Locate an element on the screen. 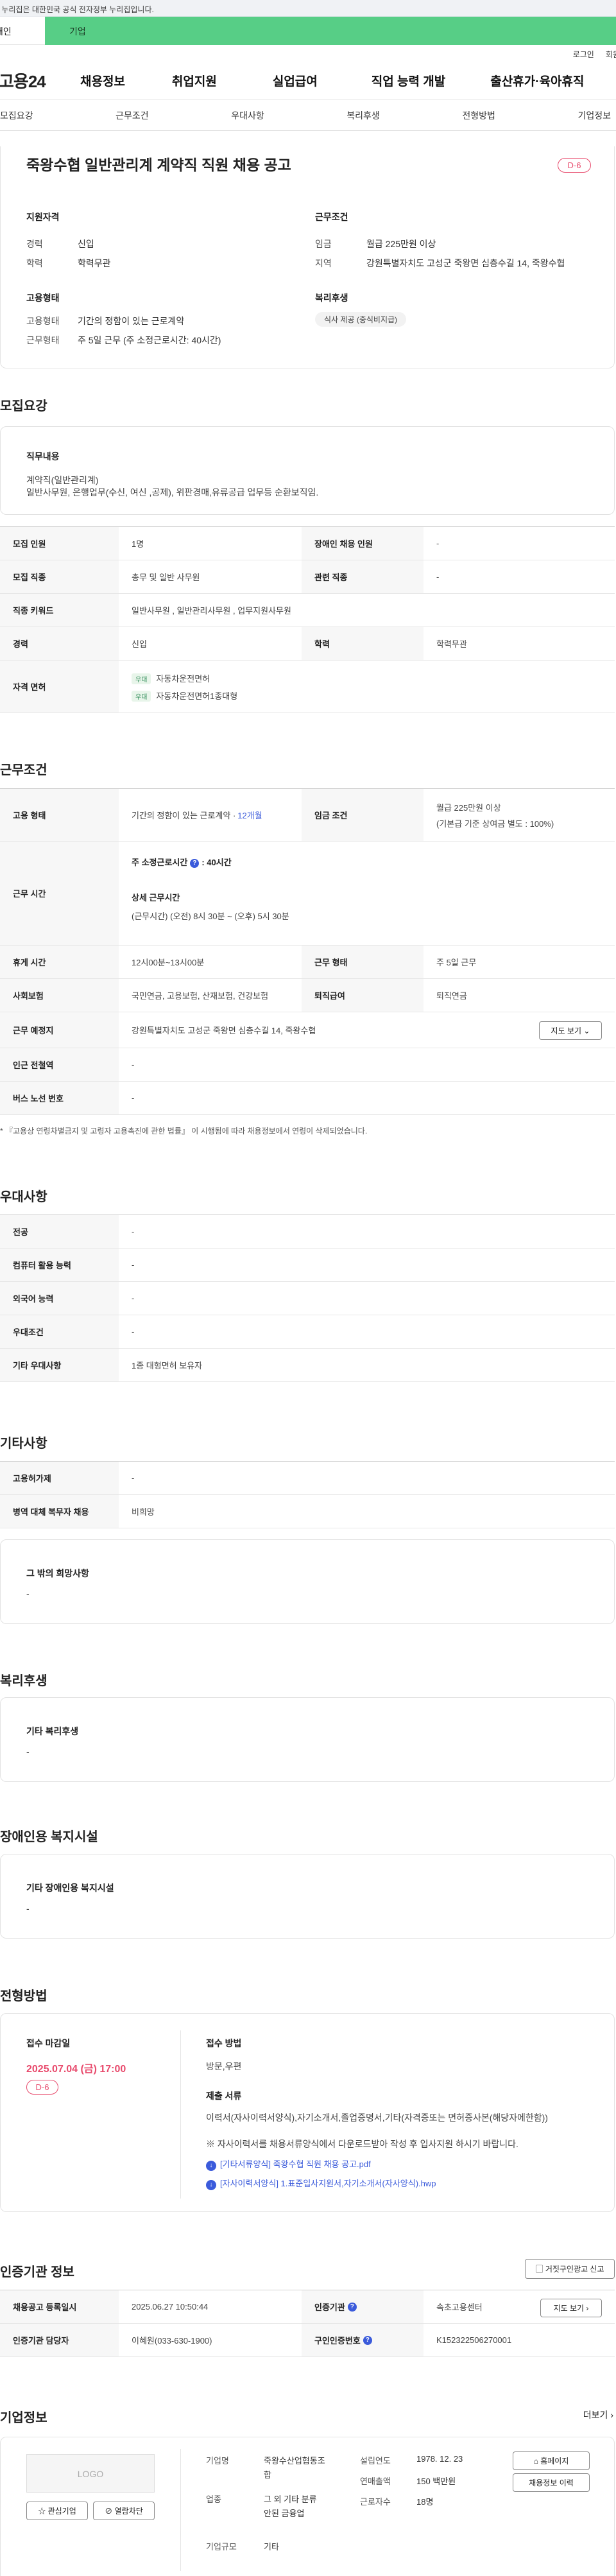 This screenshot has width=616, height=2576. gnb-item-training: 직업 능력 개발 is located at coordinates (409, 80).